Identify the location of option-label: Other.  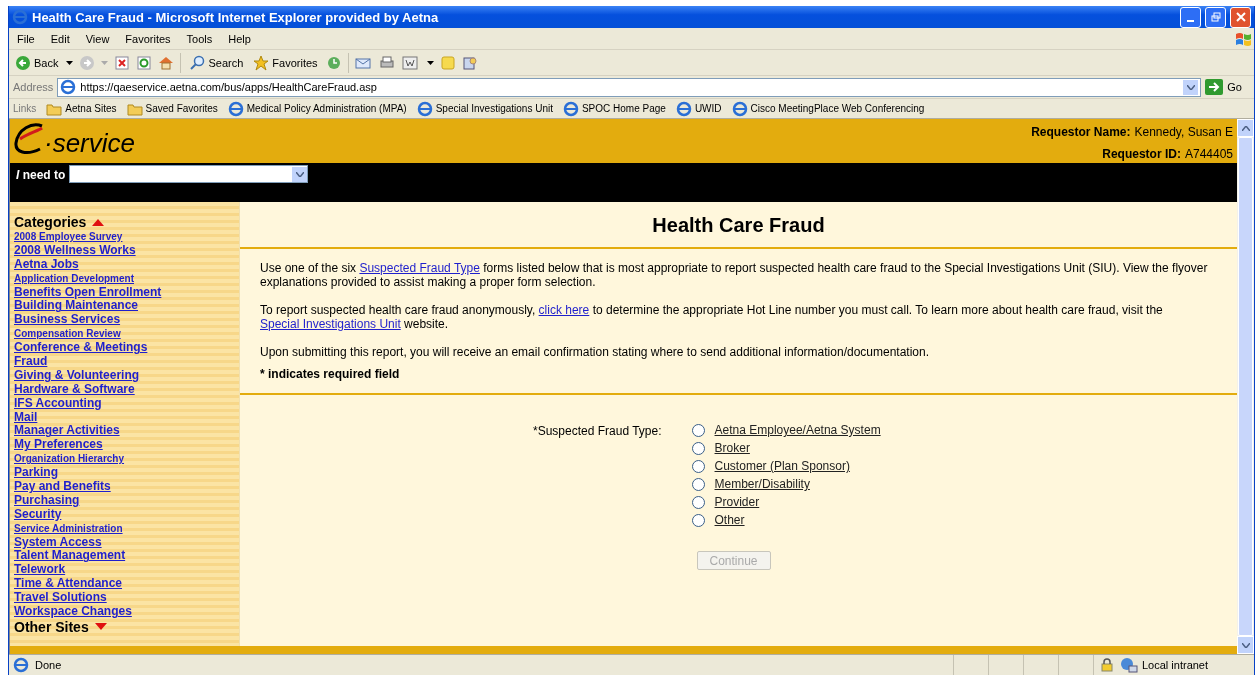
(729, 520).